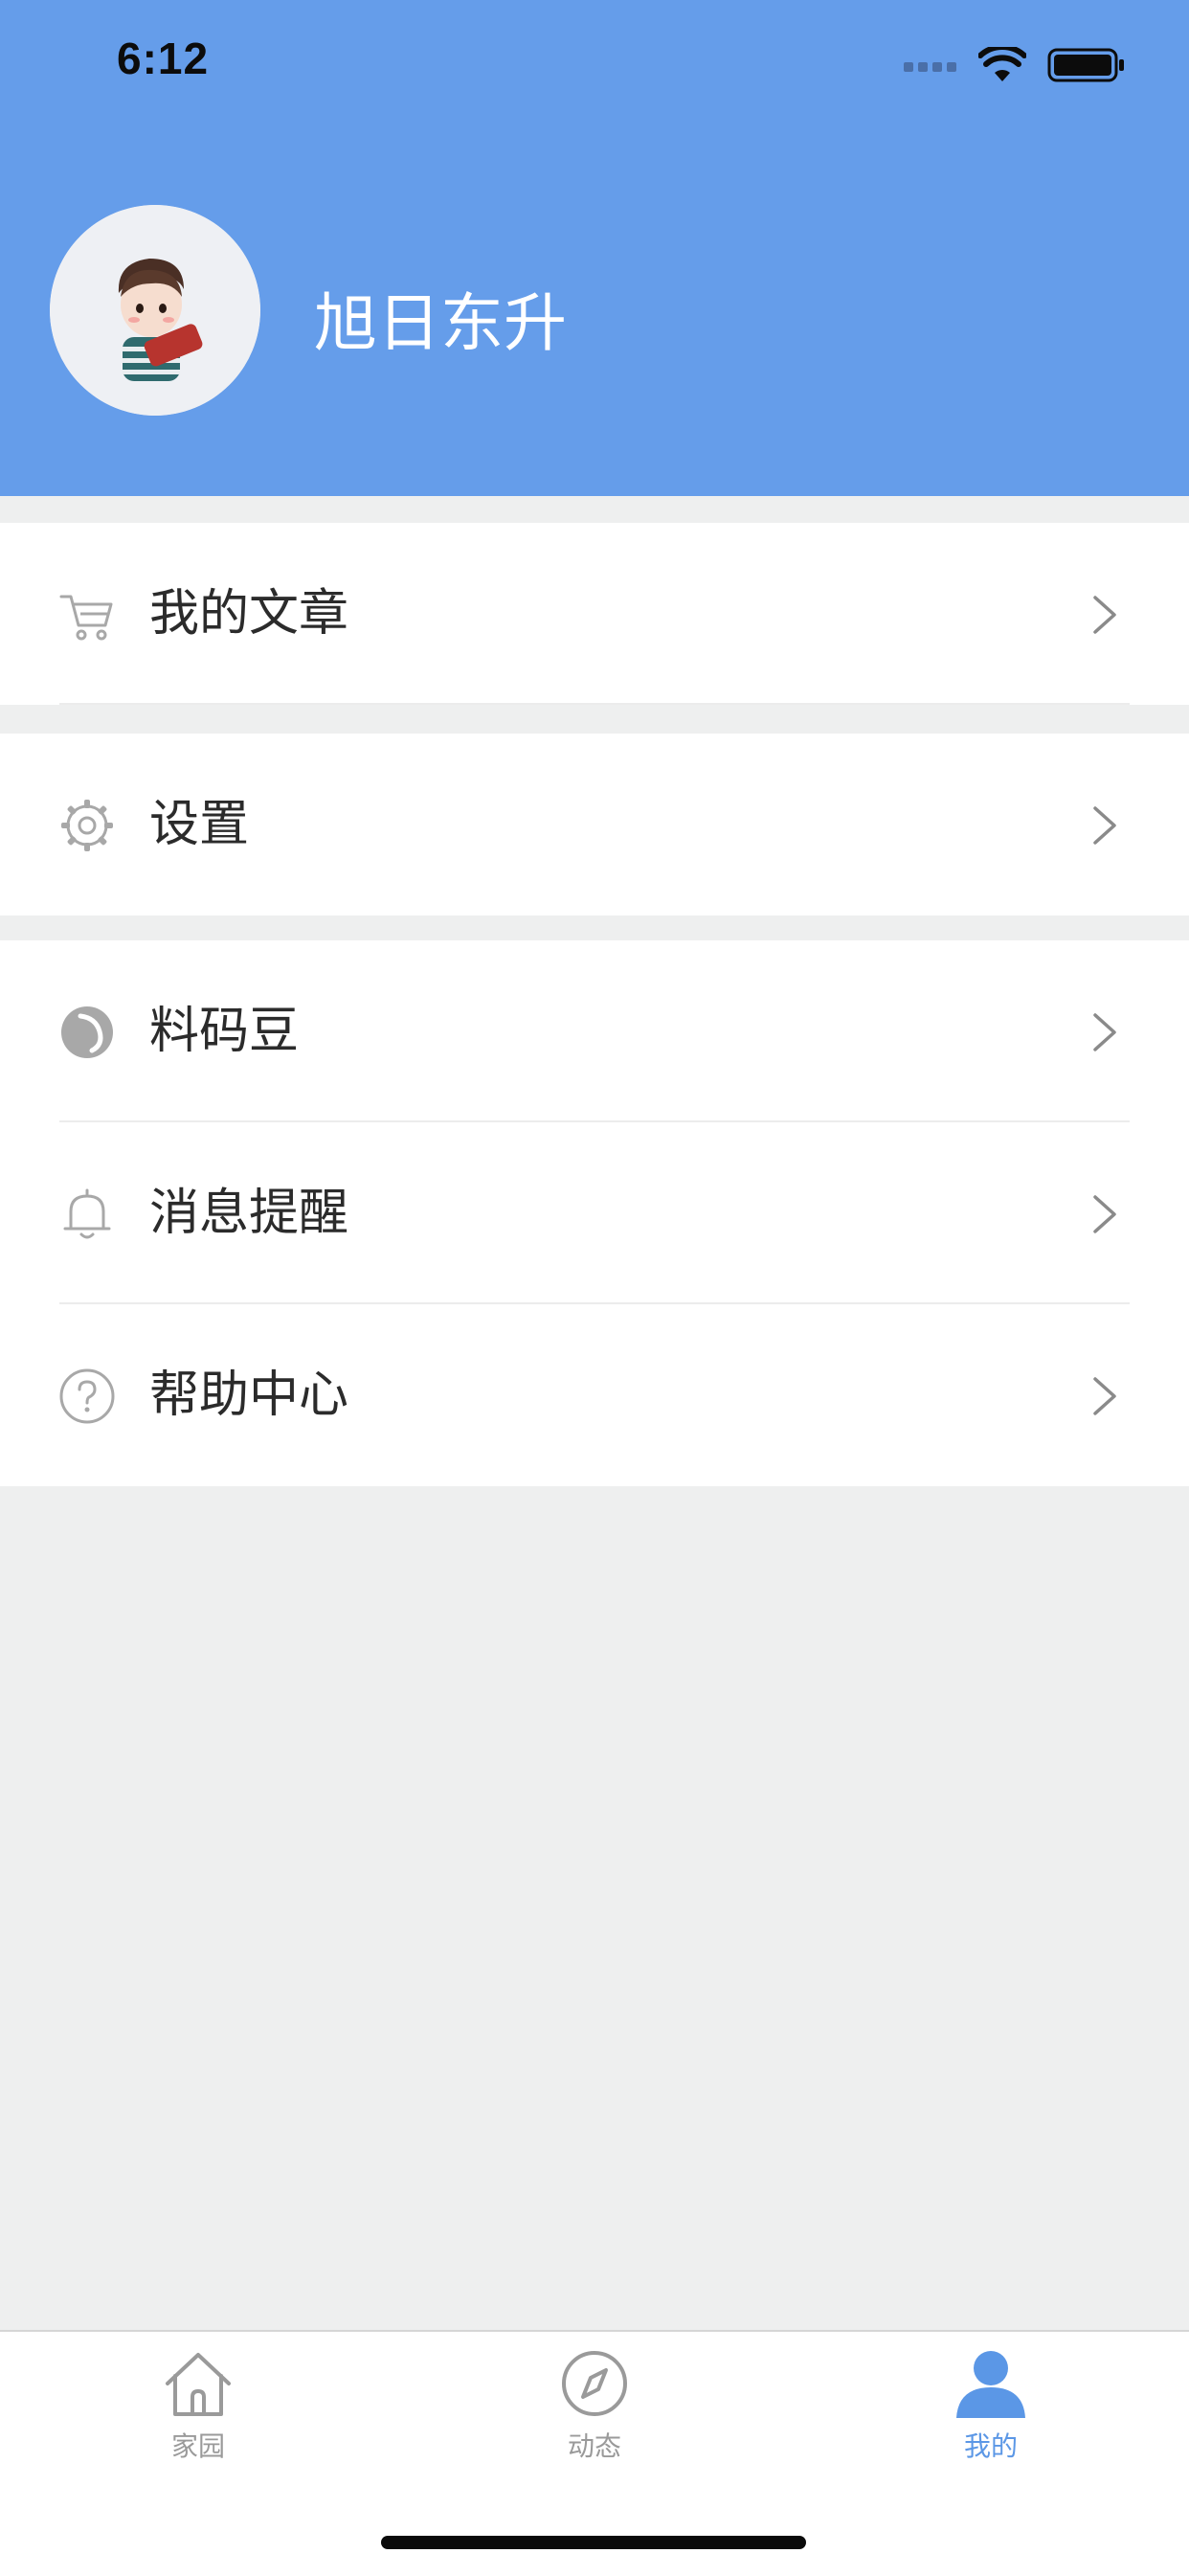 The image size is (1189, 2576). I want to click on avatar, so click(155, 310).